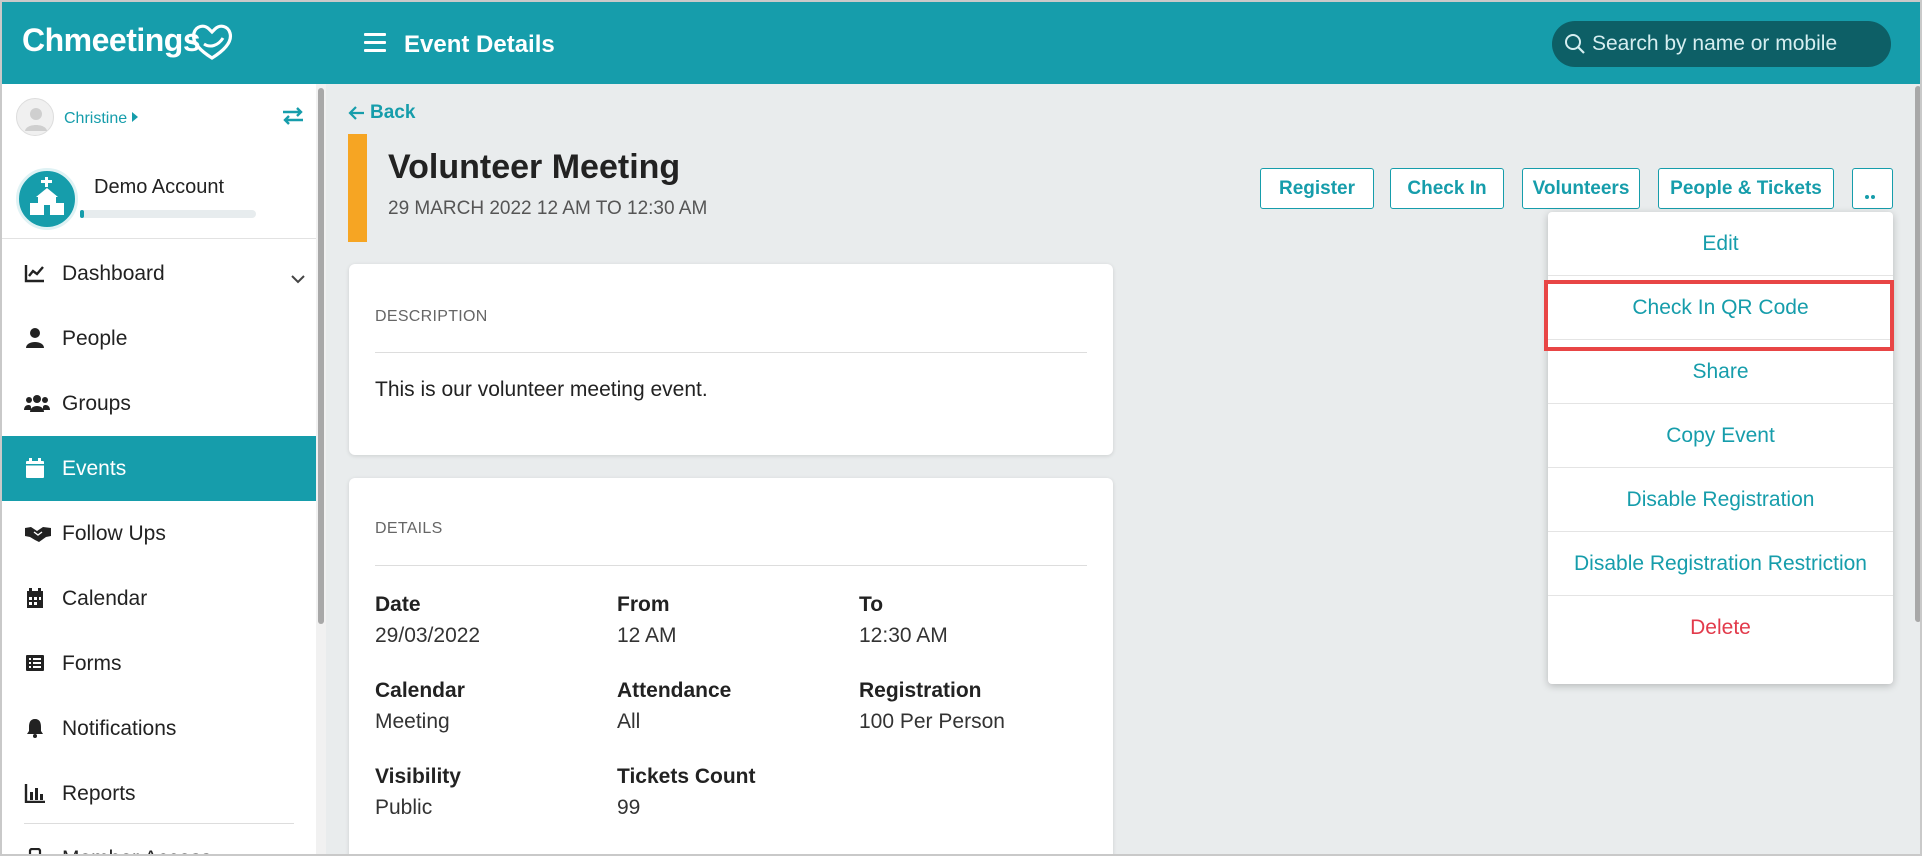  I want to click on menu-item-copy-event: Copy Event, so click(1720, 436).